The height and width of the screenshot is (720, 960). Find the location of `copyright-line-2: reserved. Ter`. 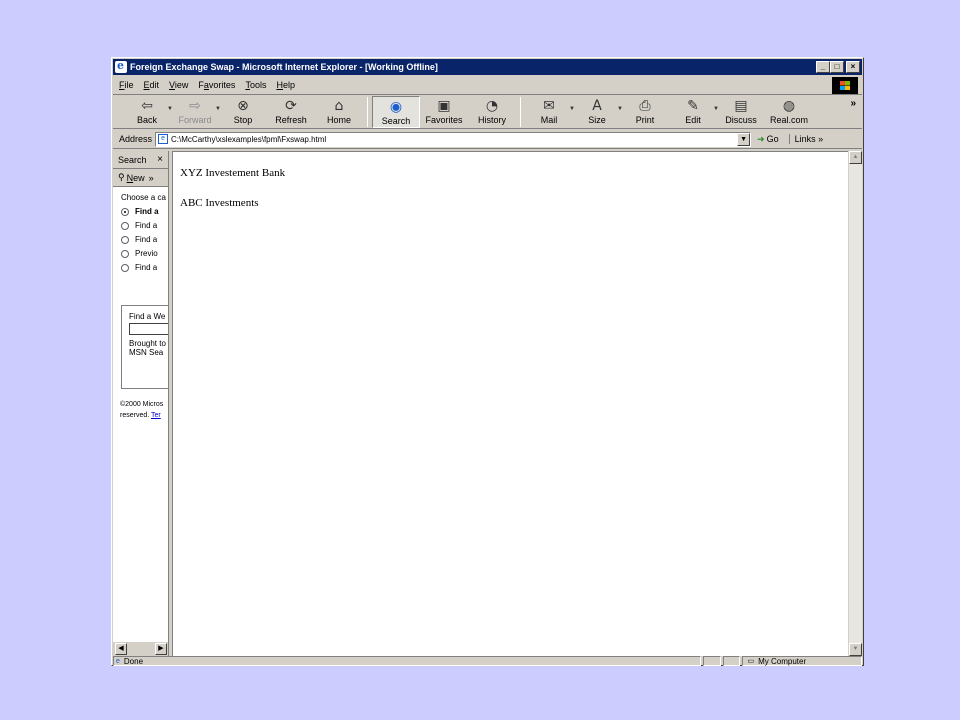

copyright-line-2: reserved. Ter is located at coordinates (141, 415).